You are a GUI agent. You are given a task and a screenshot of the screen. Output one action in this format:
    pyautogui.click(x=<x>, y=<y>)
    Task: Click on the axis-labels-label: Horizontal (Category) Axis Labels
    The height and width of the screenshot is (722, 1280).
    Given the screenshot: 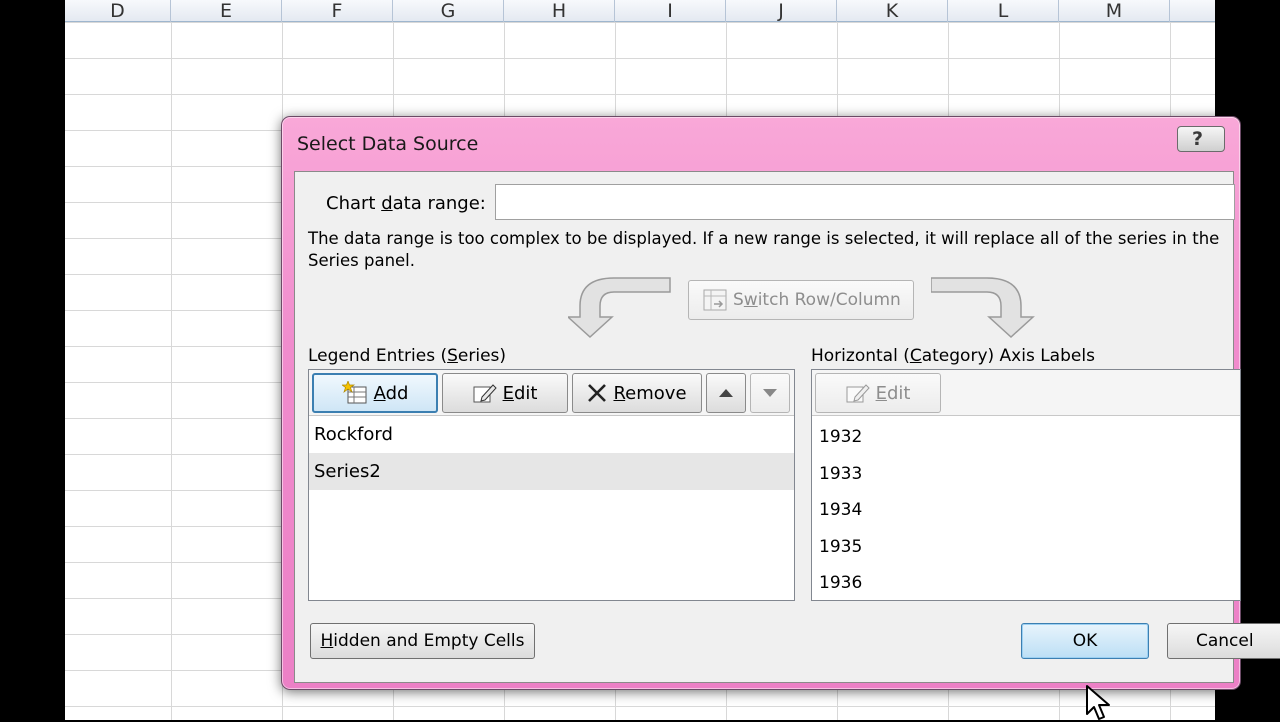 What is the action you would take?
    pyautogui.click(x=953, y=356)
    